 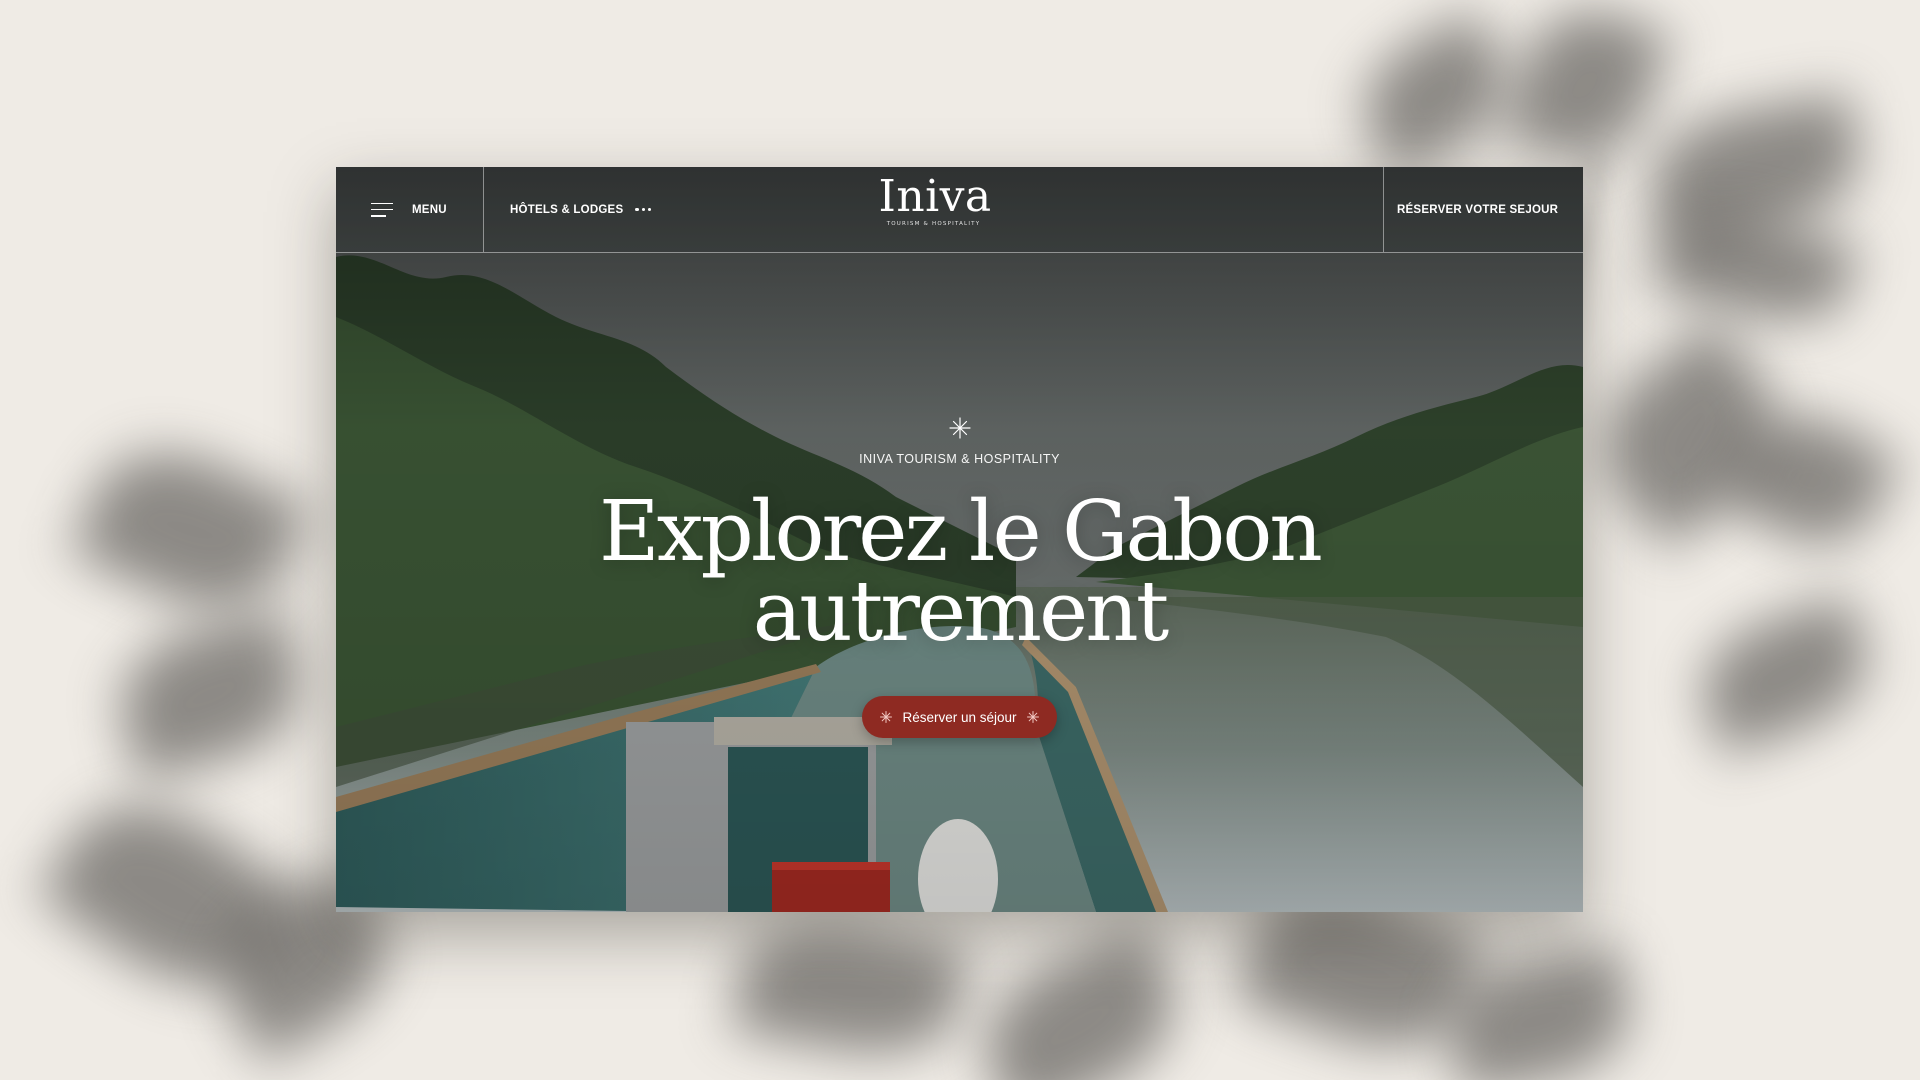 I want to click on logo-wordmark: Iniva, so click(x=935, y=196).